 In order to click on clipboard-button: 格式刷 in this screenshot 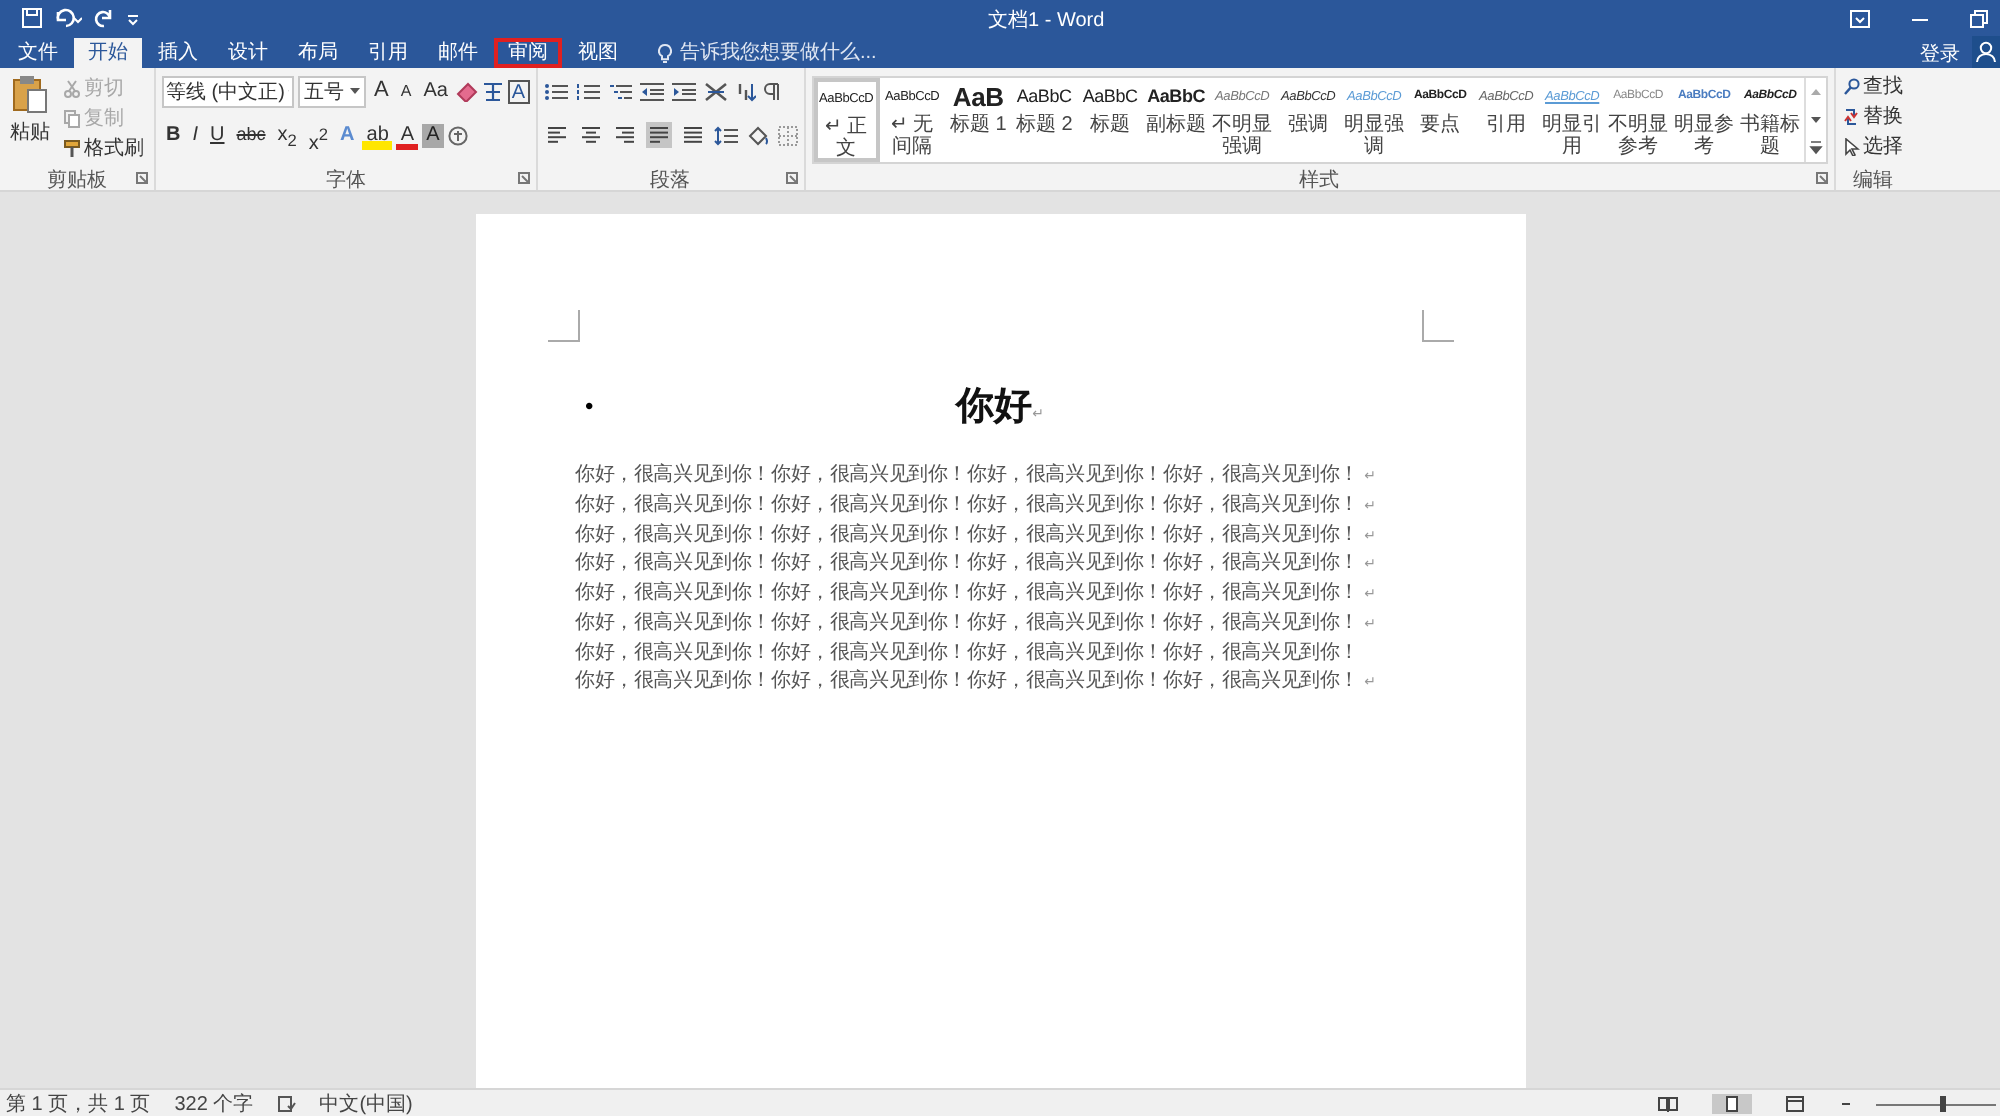, I will do `click(104, 148)`.